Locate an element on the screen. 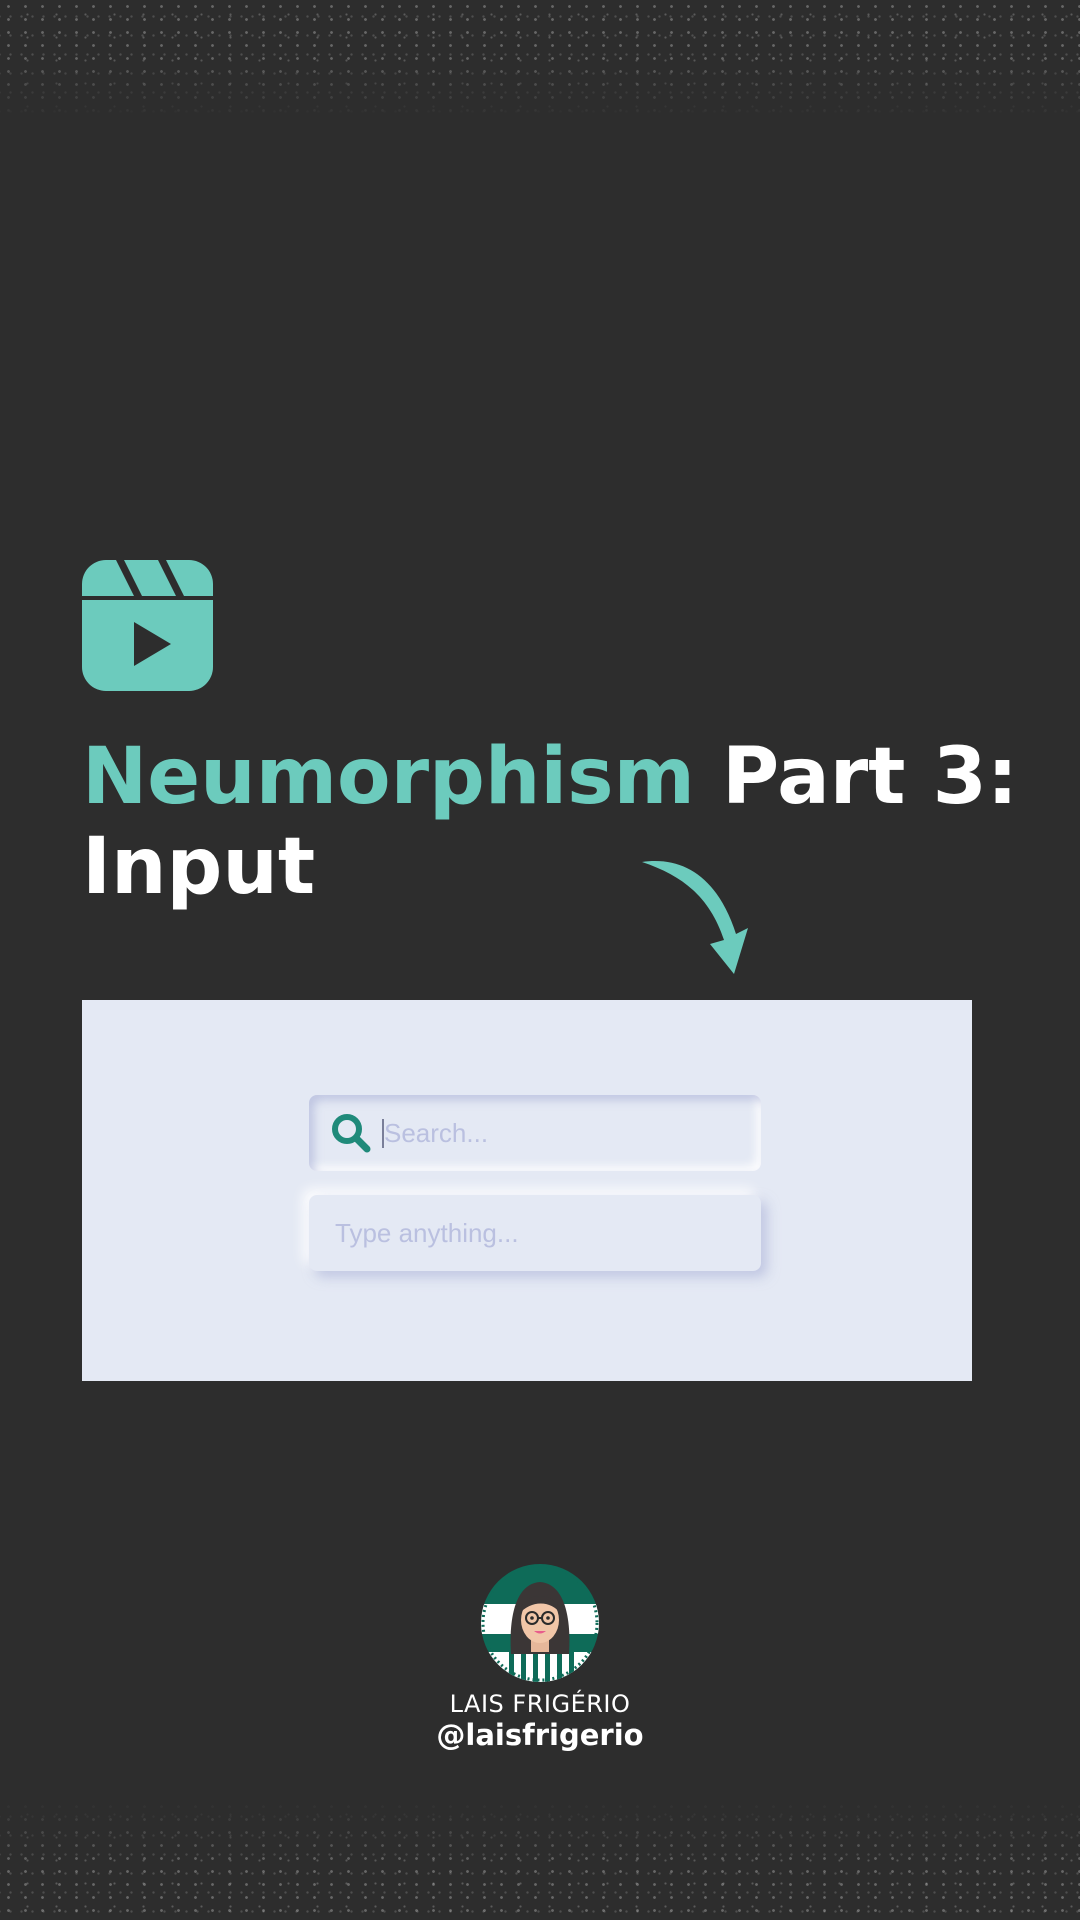 Image resolution: width=1080 pixels, height=1920 pixels. author-handle: @laisfrigerio is located at coordinates (540, 1735).